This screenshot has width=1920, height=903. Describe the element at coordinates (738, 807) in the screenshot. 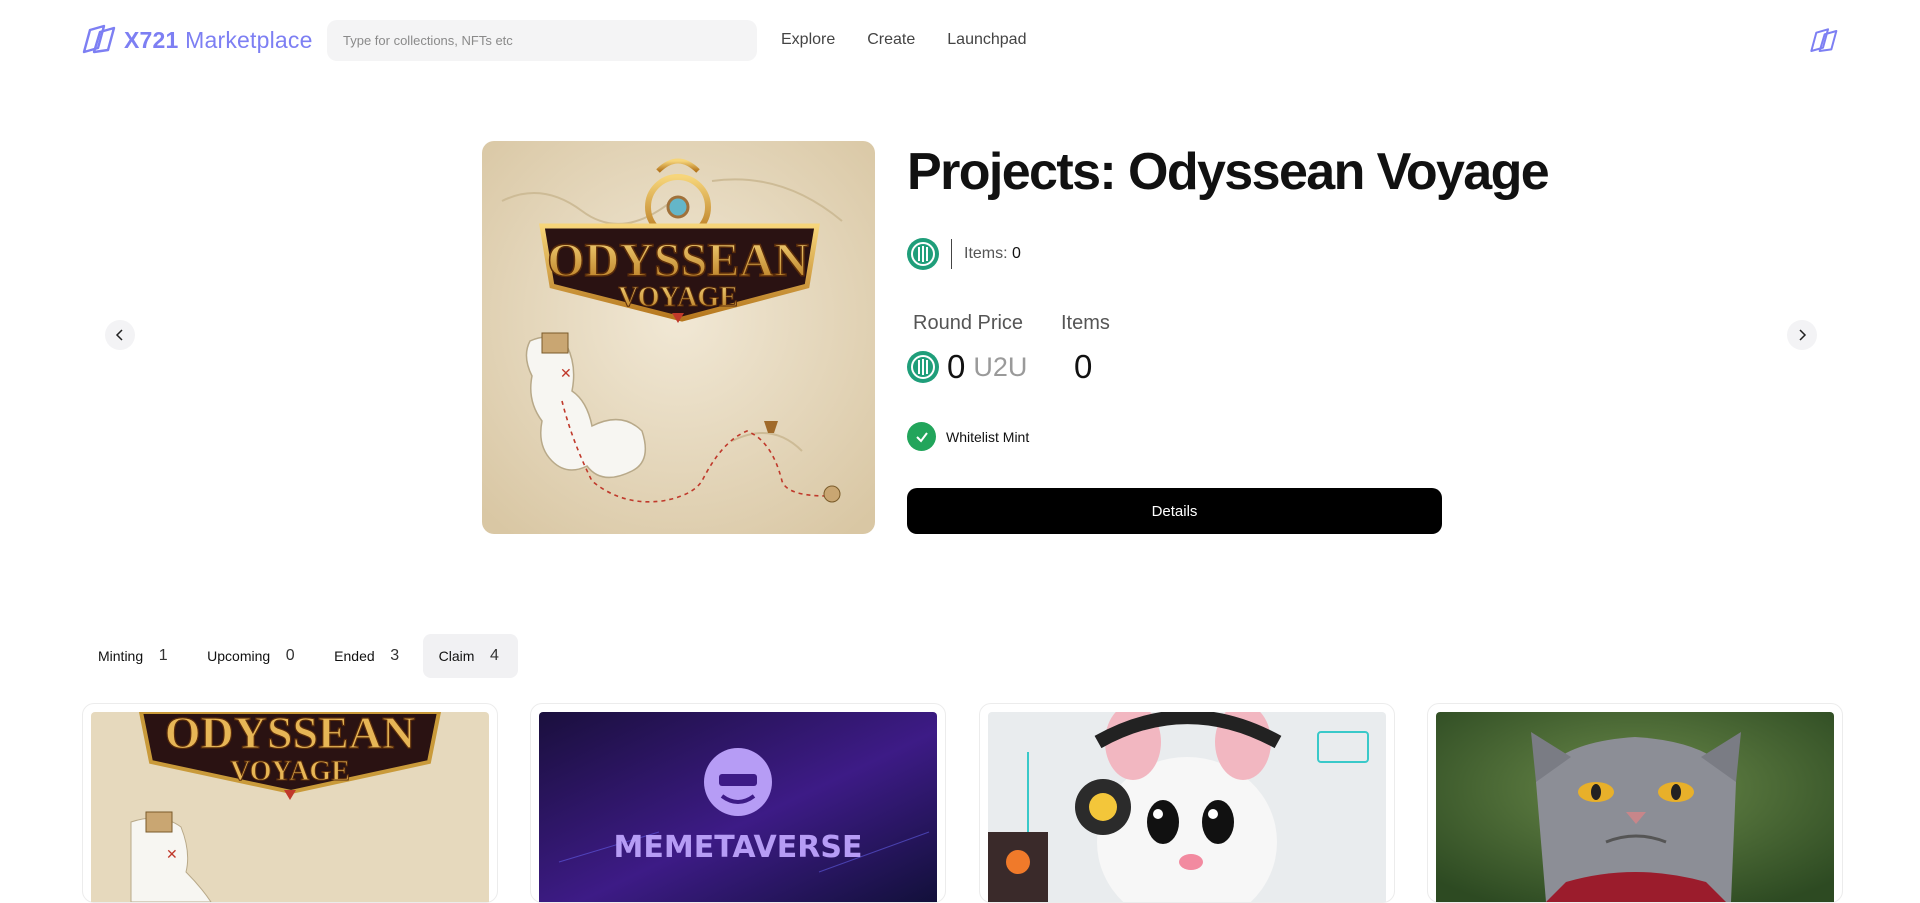

I see `card-image: MEMETAVERSE` at that location.